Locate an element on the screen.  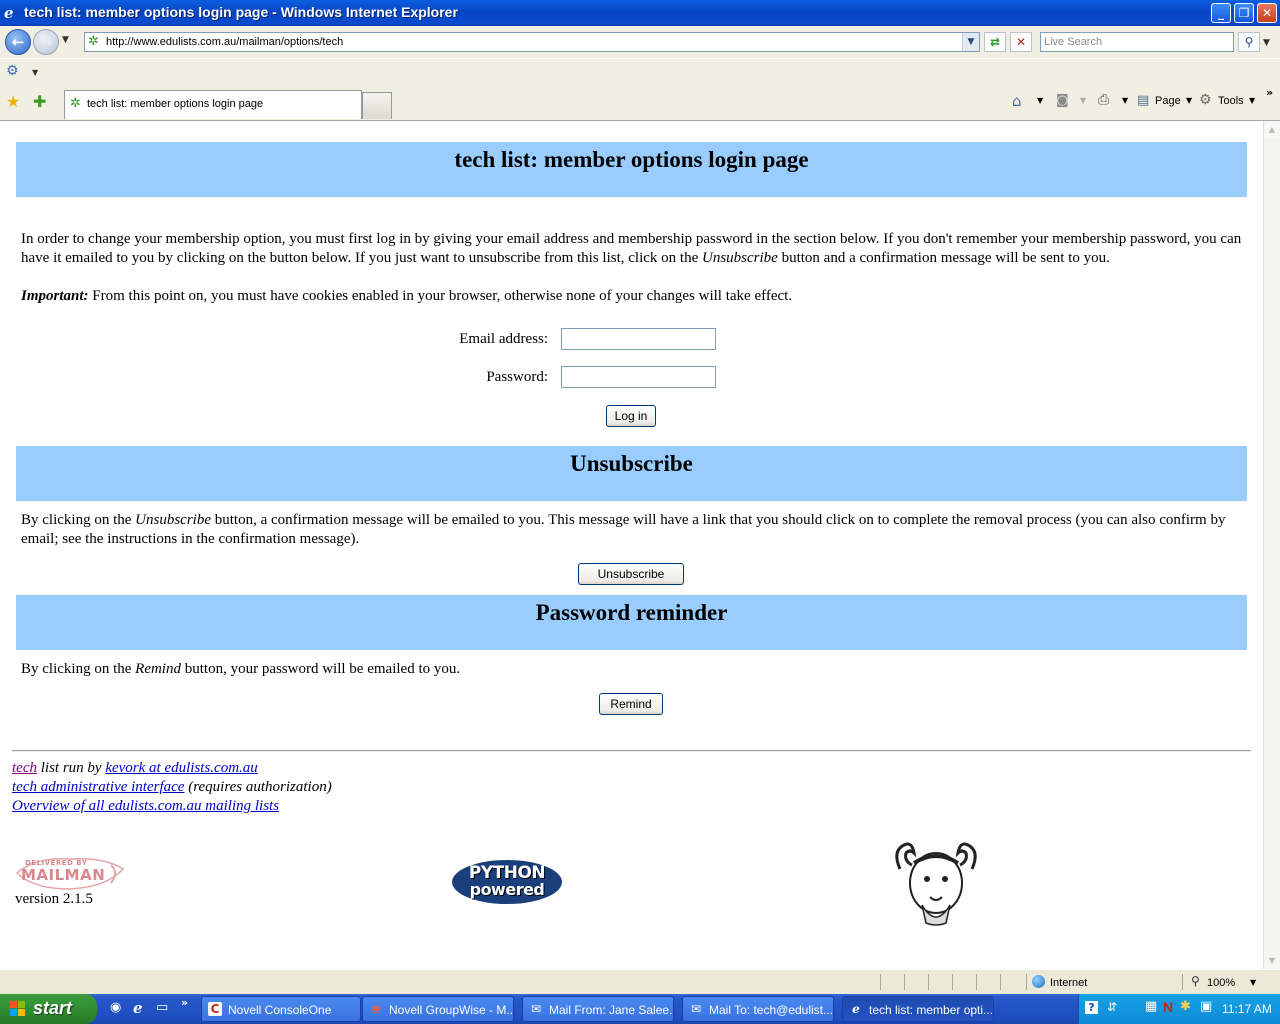
scroll-down-icon: ▼ is located at coordinates (1272, 960).